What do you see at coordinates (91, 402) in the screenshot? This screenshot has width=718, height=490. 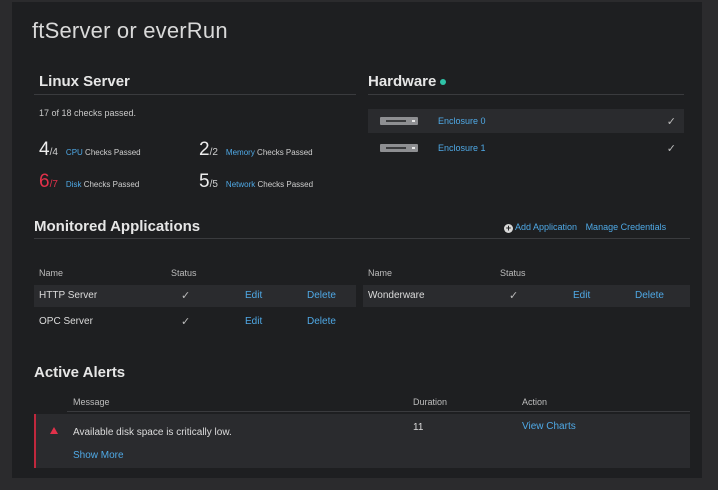 I see `column-header-message: Message` at bounding box center [91, 402].